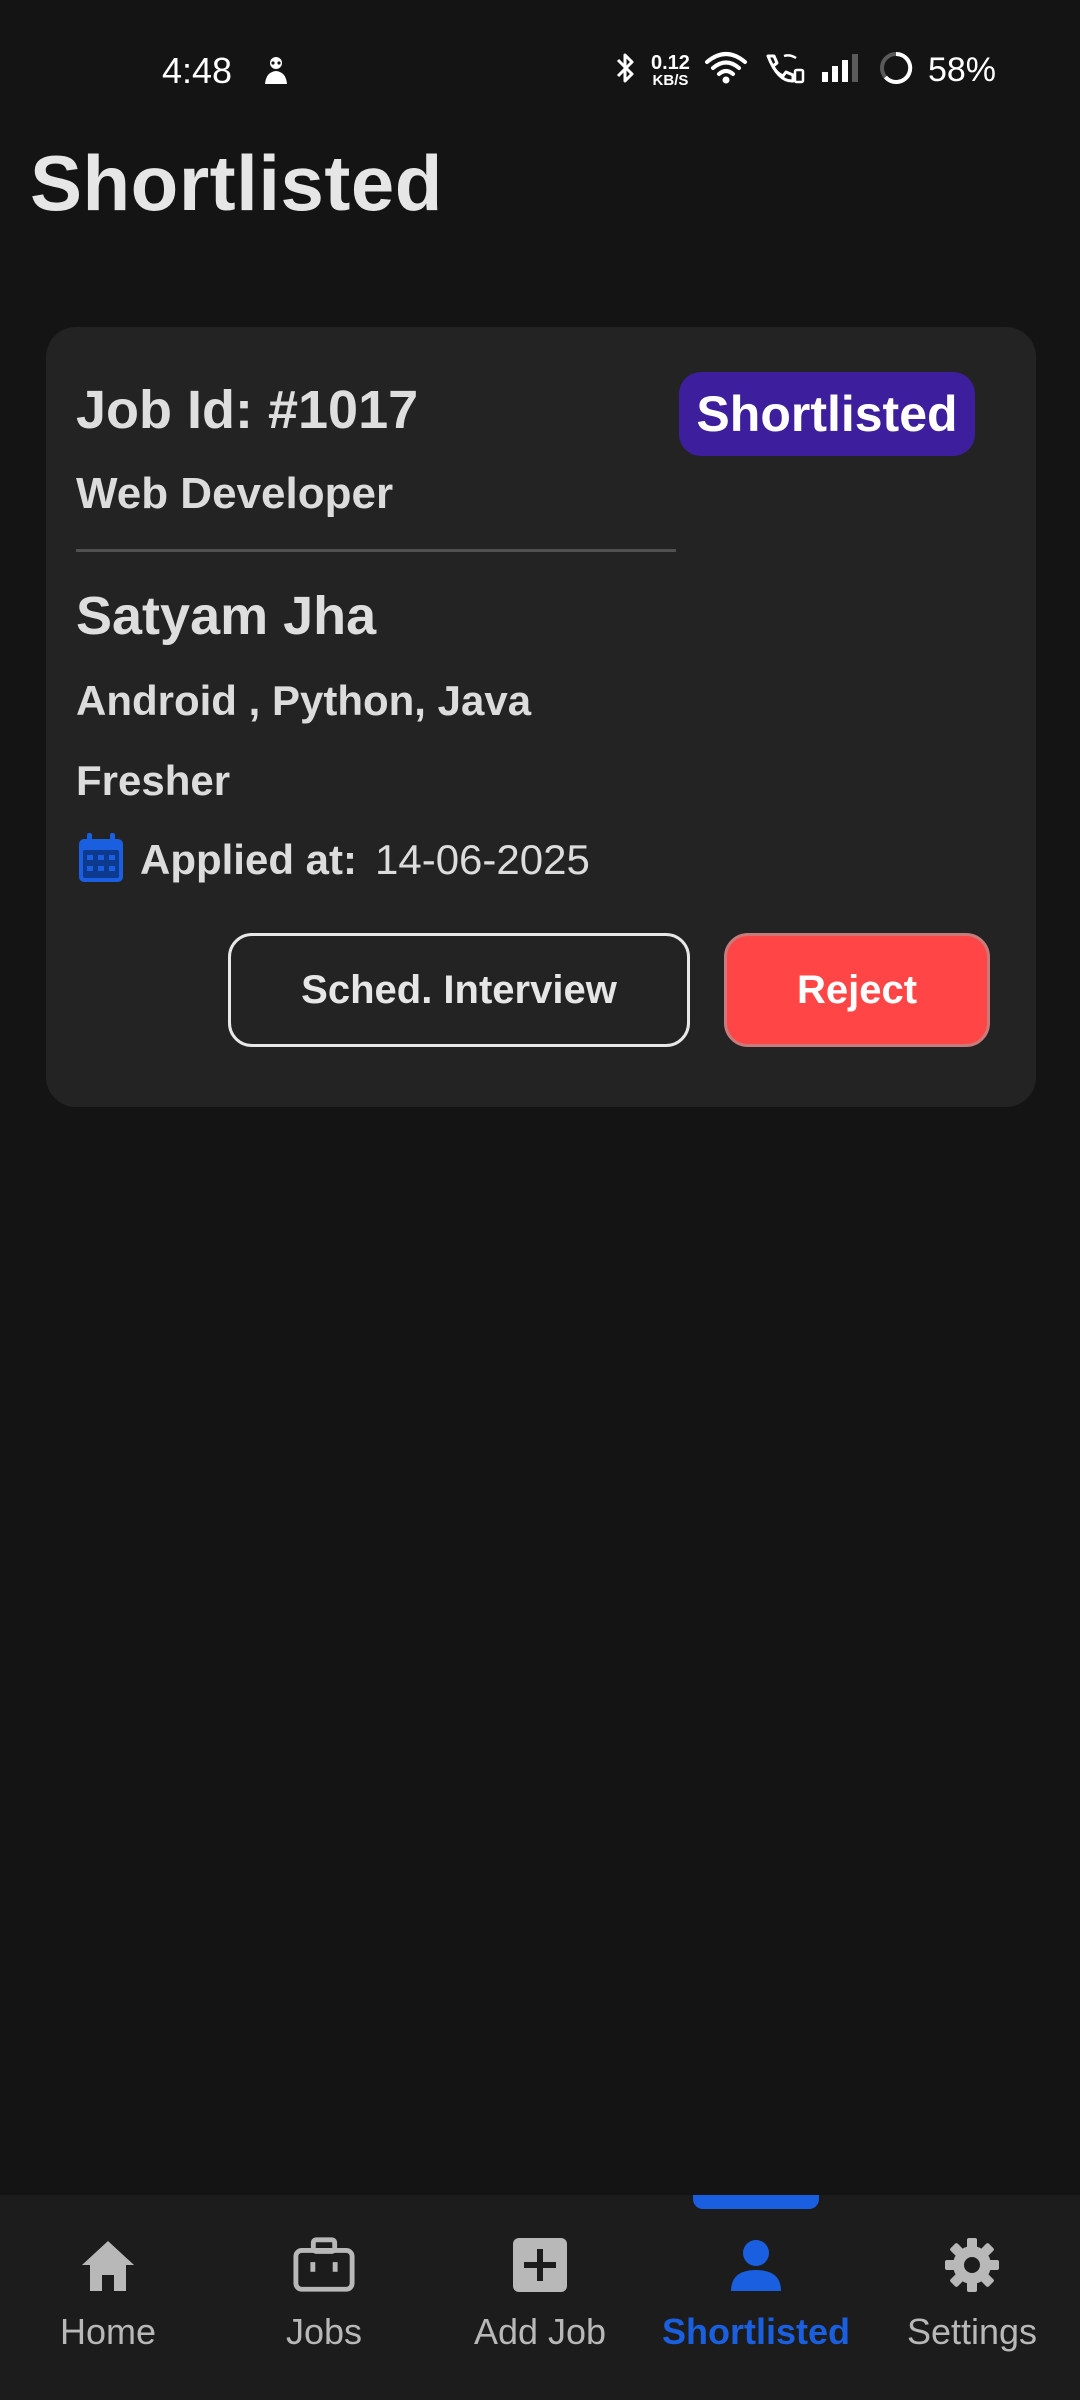  Describe the element at coordinates (540, 2303) in the screenshot. I see `nav-item-add-job: Add Job` at that location.